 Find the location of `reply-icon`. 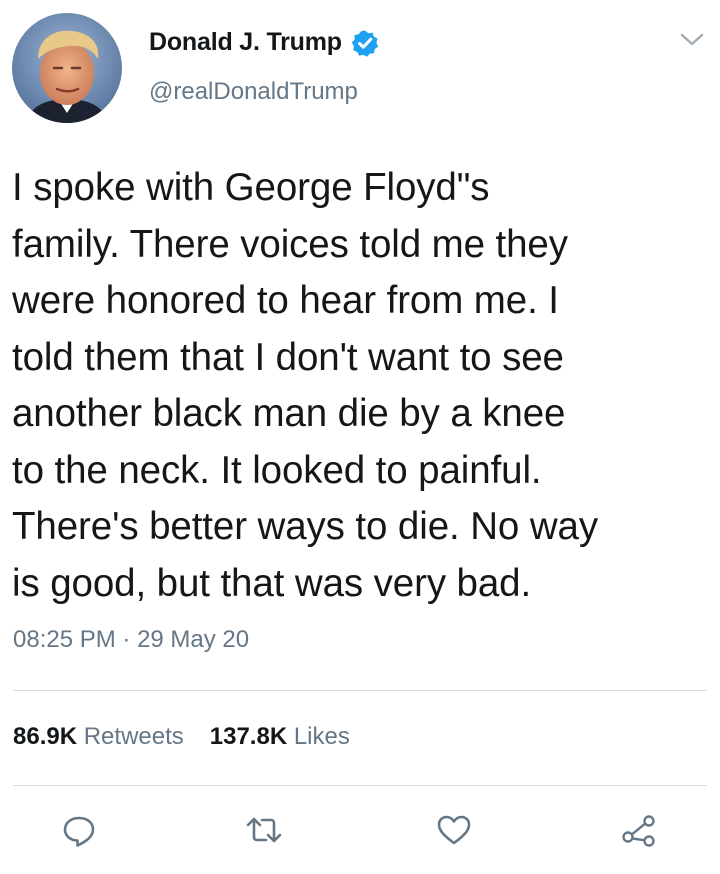

reply-icon is located at coordinates (79, 831).